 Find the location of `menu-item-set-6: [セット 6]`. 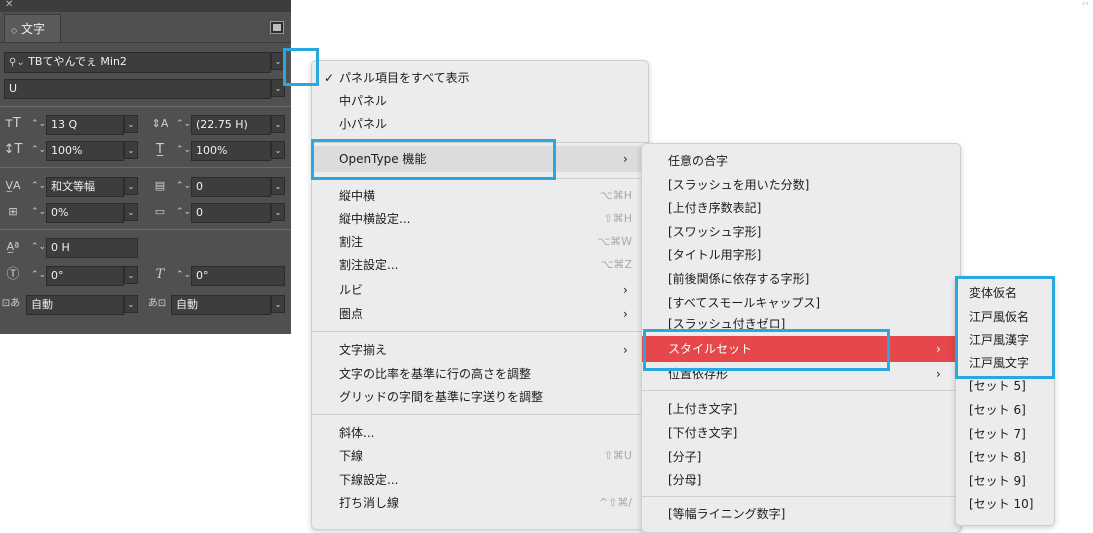

menu-item-set-6: [セット 6] is located at coordinates (997, 410).